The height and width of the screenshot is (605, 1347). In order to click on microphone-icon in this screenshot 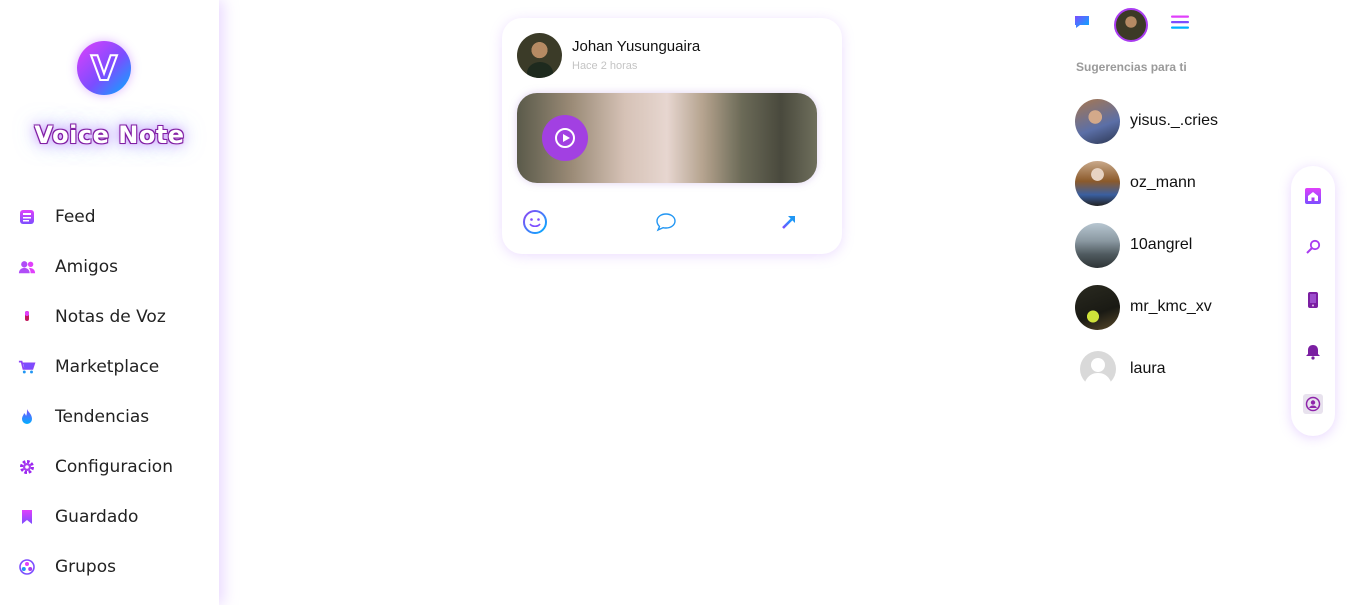, I will do `click(27, 317)`.